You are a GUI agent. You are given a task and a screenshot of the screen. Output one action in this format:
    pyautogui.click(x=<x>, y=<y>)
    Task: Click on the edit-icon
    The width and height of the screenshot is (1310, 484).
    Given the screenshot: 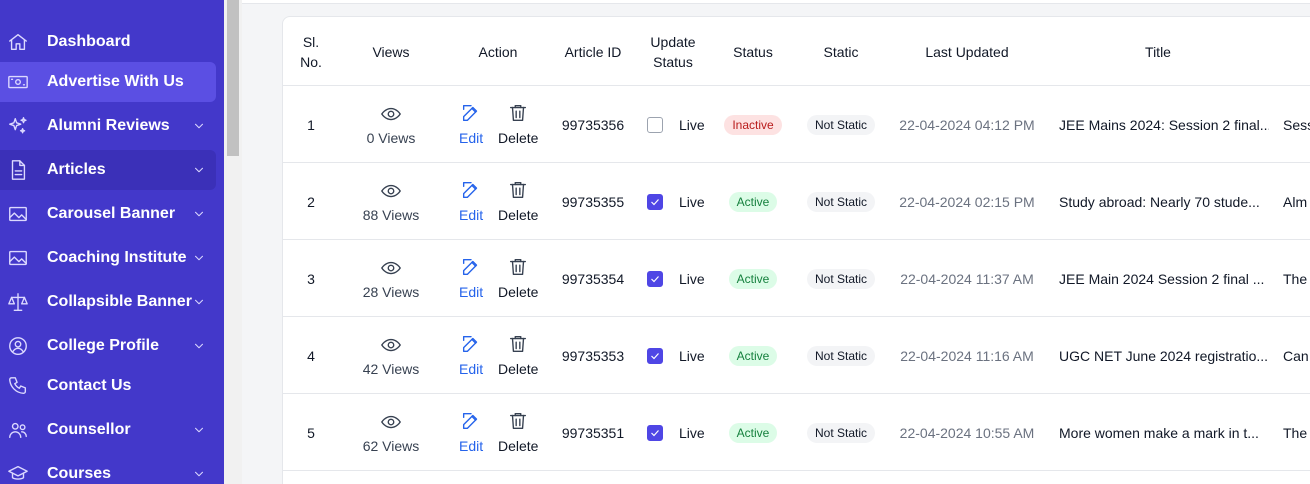 What is the action you would take?
    pyautogui.click(x=471, y=423)
    